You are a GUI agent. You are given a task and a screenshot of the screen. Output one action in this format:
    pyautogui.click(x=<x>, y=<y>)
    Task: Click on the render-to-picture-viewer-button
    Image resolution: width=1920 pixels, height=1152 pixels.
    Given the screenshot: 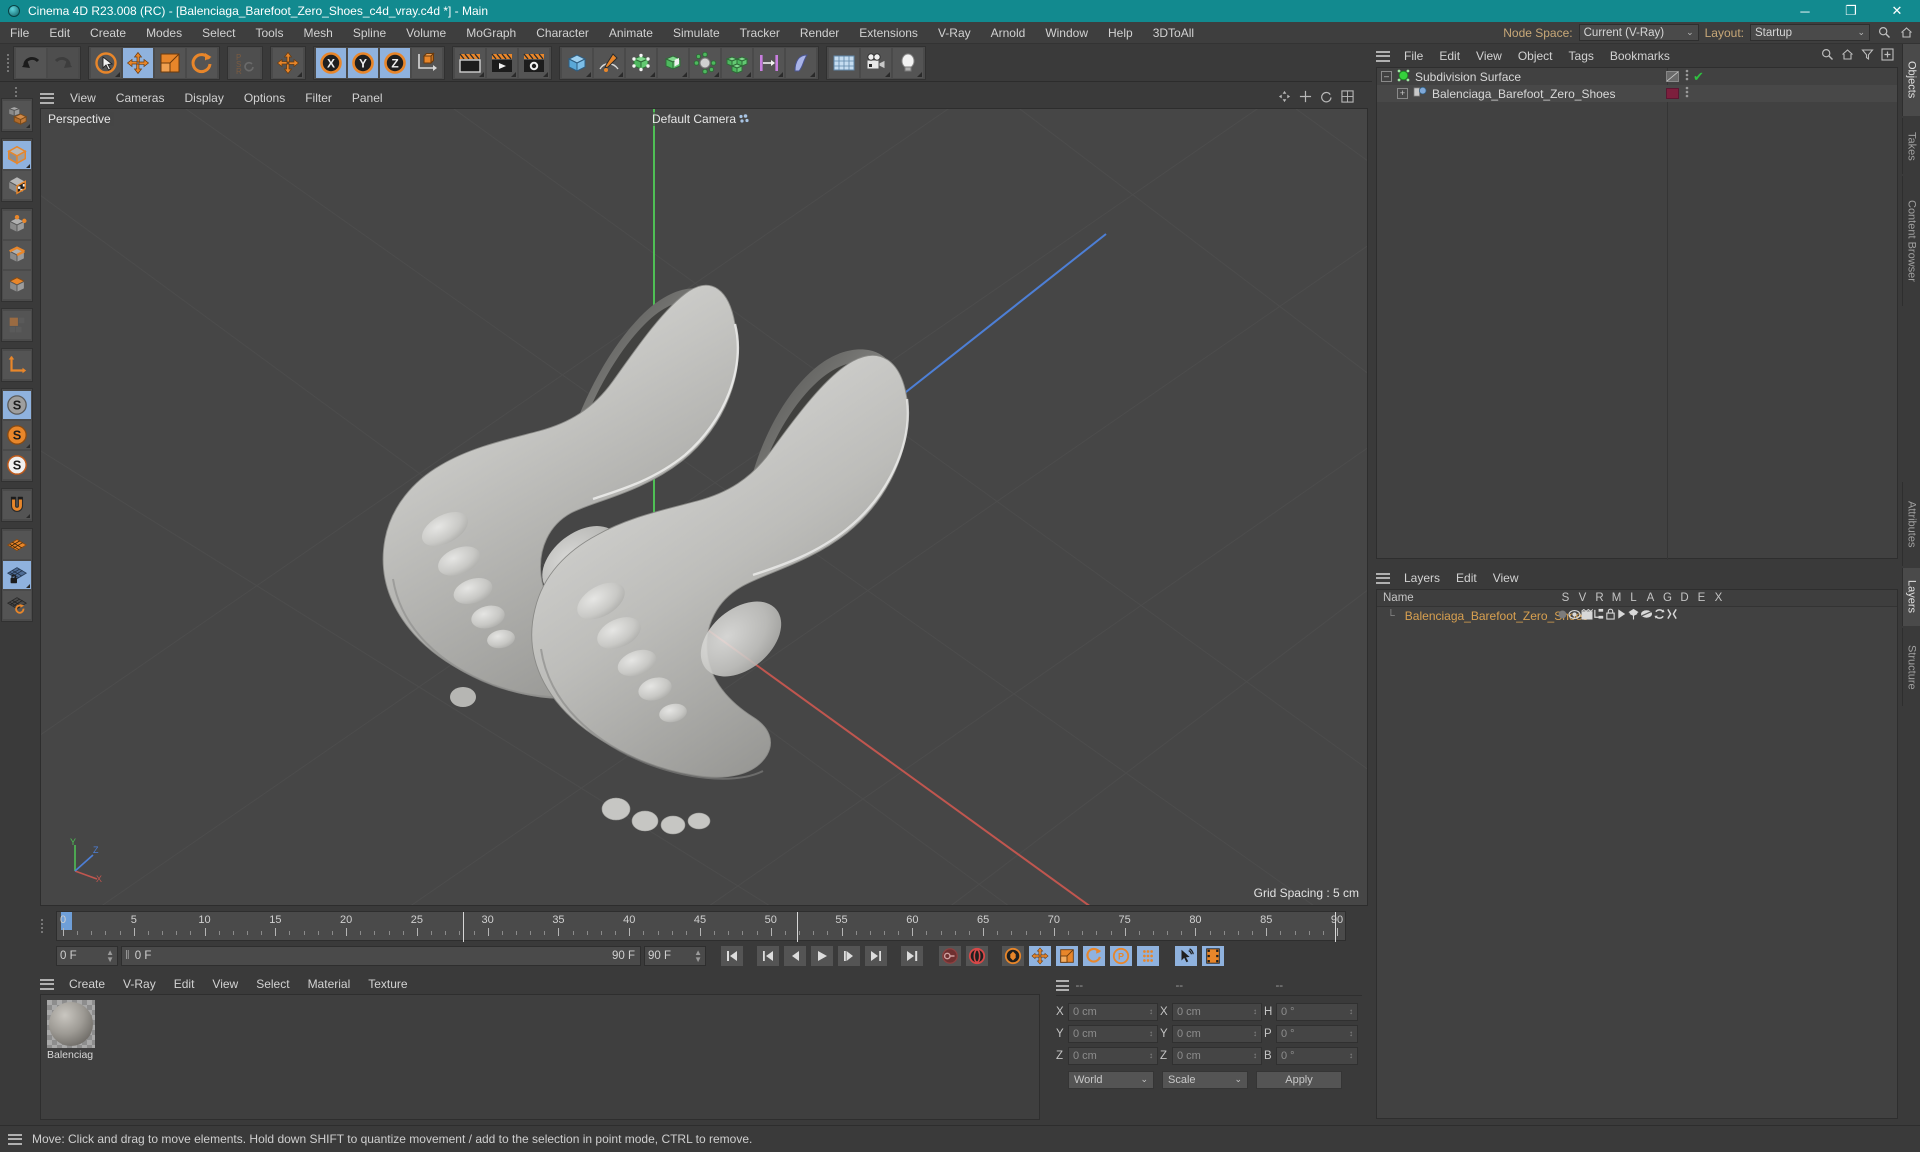 What is the action you would take?
    pyautogui.click(x=502, y=62)
    